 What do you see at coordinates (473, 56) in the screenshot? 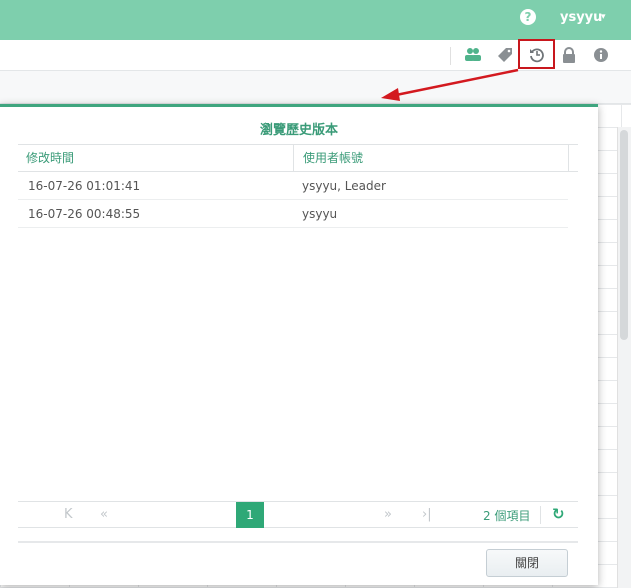
I see `share-icon` at bounding box center [473, 56].